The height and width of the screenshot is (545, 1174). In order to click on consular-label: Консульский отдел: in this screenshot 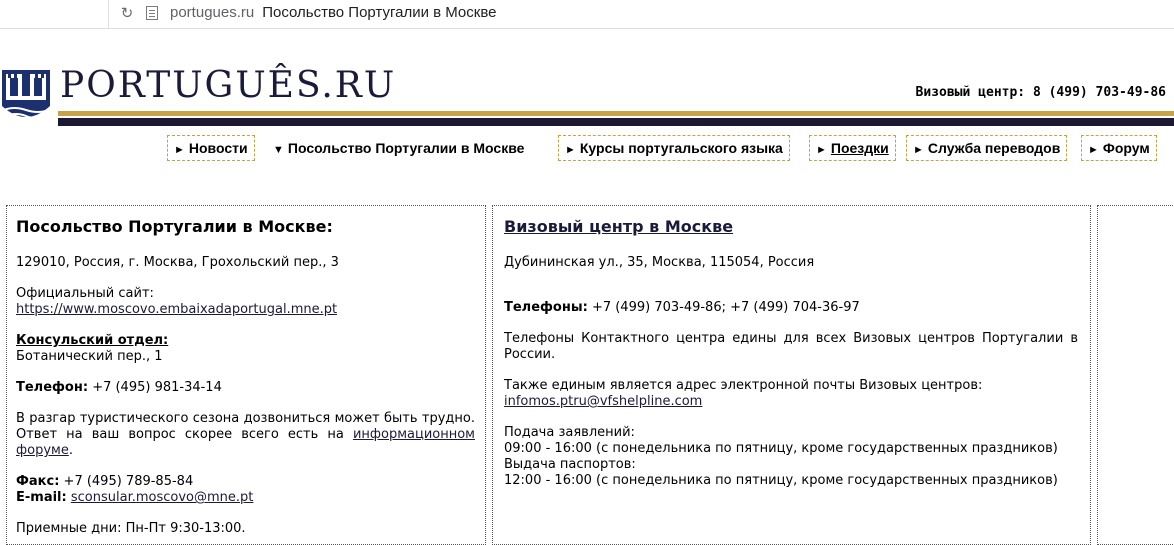, I will do `click(92, 340)`.